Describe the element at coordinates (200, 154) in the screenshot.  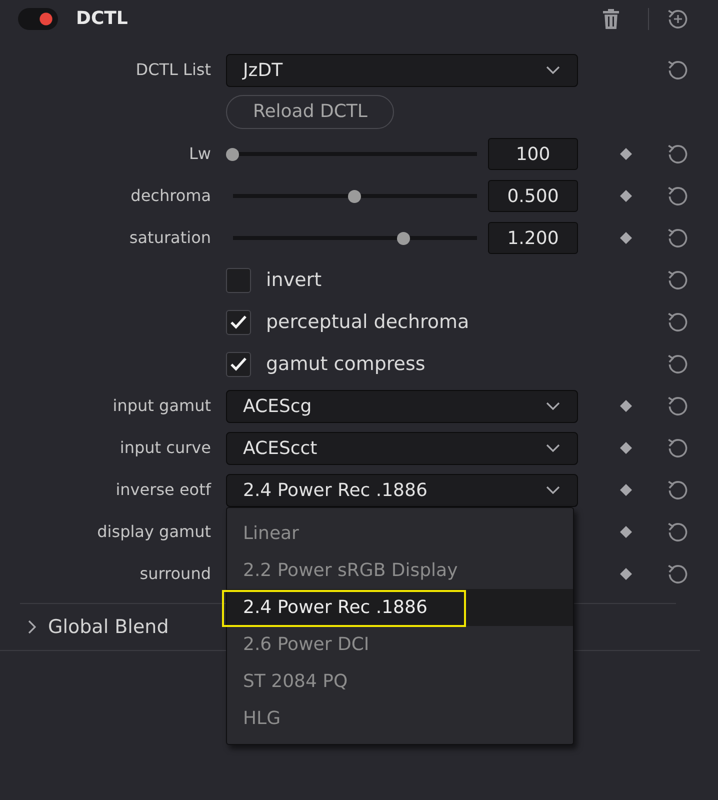
I see `param-label: Lw` at that location.